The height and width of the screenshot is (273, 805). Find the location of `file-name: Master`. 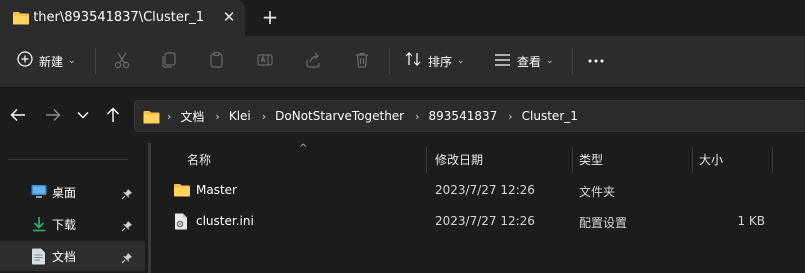

file-name: Master is located at coordinates (216, 190).